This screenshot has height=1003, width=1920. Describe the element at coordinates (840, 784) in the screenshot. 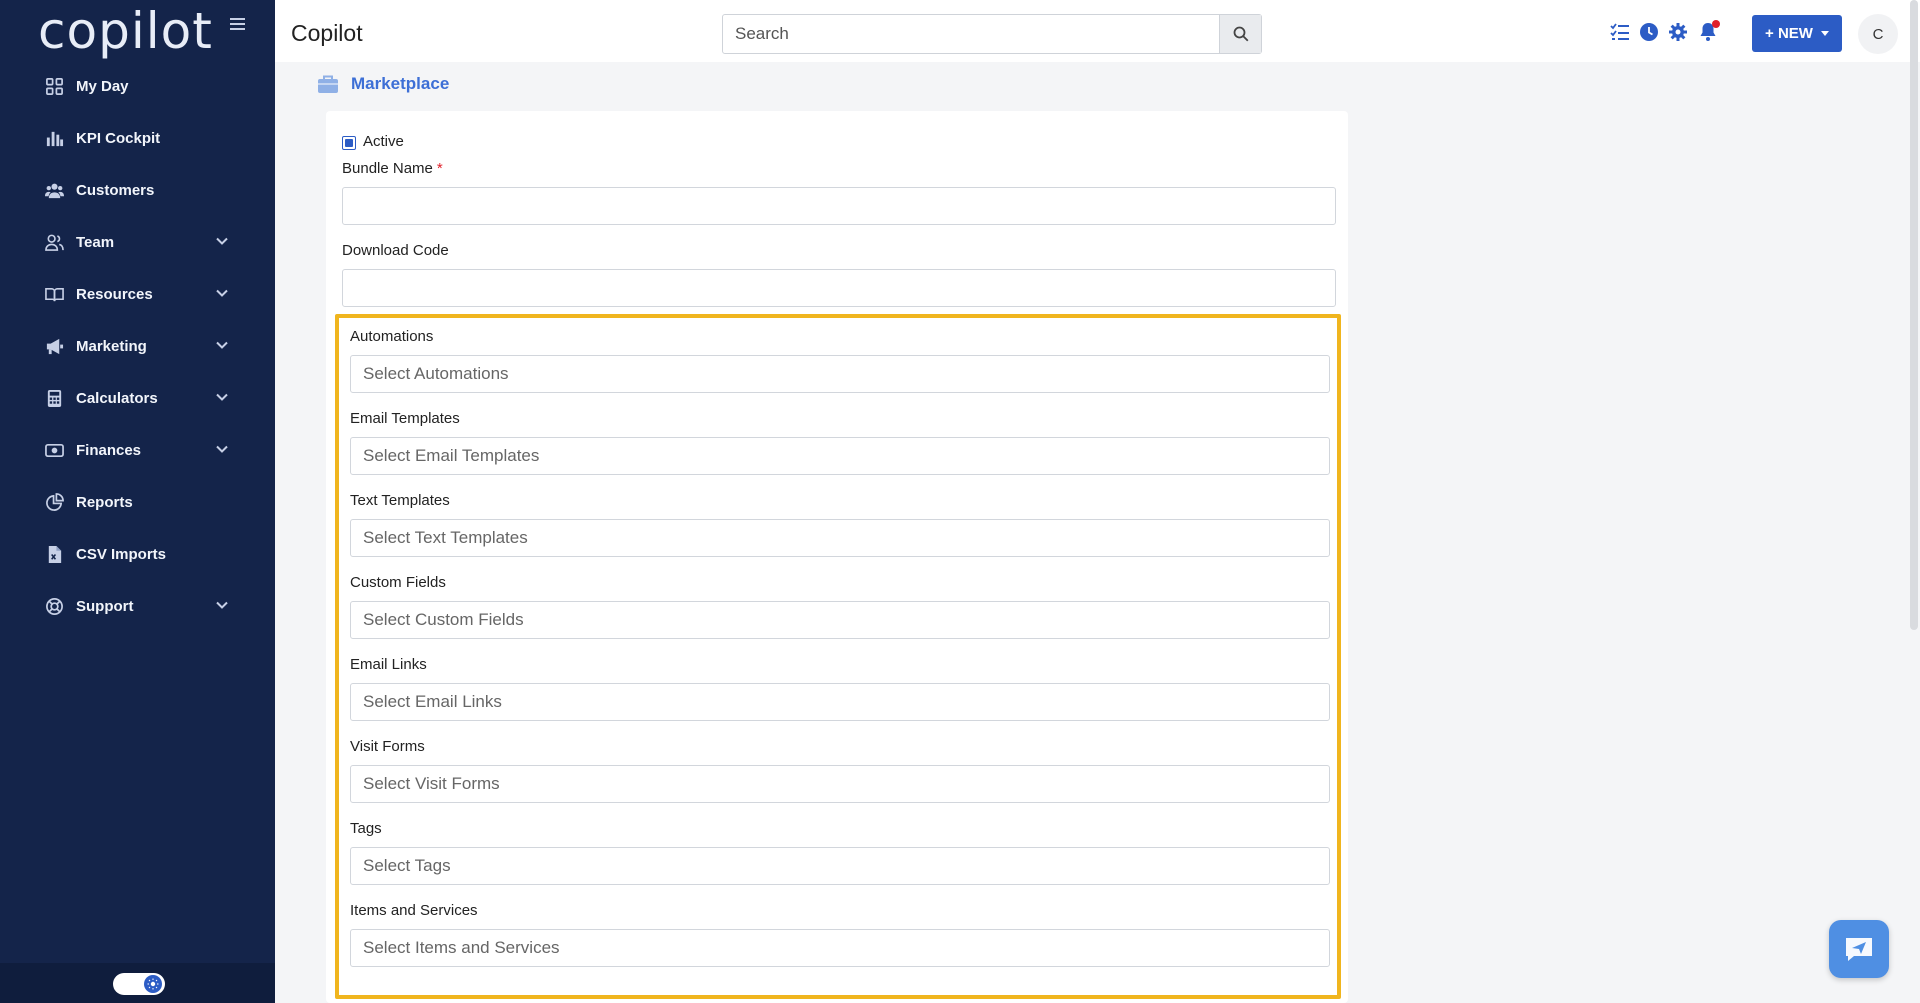

I see `visit-forms-select: Select Visit Forms` at that location.